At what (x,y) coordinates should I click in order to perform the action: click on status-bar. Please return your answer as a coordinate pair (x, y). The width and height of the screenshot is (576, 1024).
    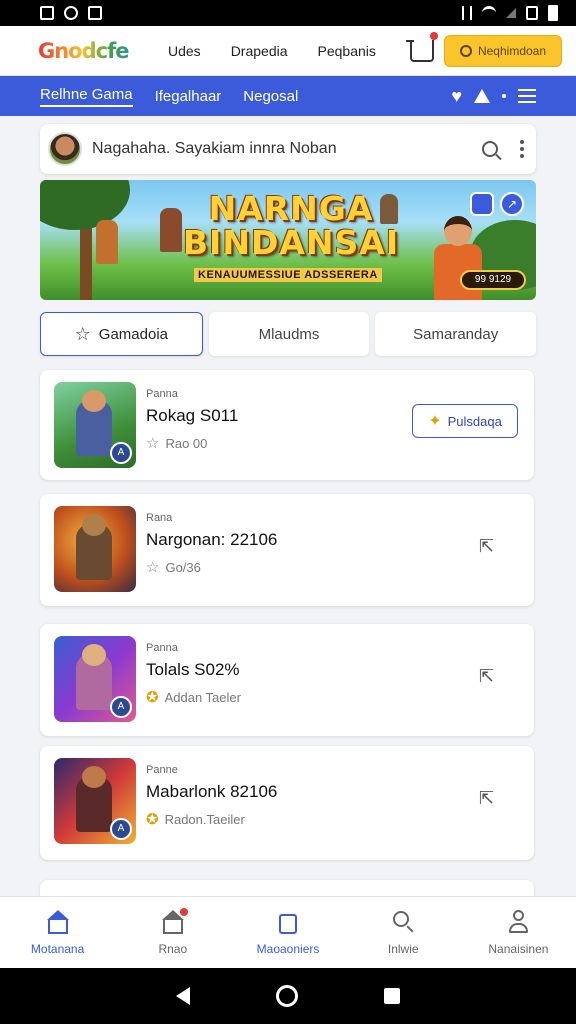
    Looking at the image, I should click on (288, 13).